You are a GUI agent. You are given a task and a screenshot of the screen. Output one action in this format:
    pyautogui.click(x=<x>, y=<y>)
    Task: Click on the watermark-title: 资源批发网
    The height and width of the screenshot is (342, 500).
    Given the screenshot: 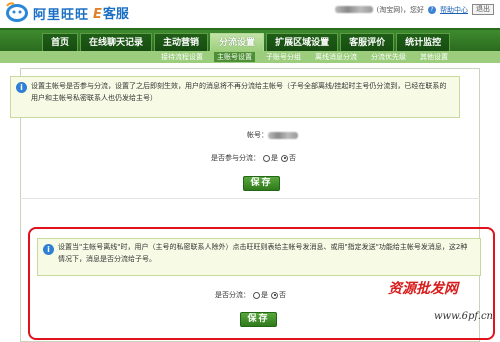 What is the action you would take?
    pyautogui.click(x=423, y=289)
    